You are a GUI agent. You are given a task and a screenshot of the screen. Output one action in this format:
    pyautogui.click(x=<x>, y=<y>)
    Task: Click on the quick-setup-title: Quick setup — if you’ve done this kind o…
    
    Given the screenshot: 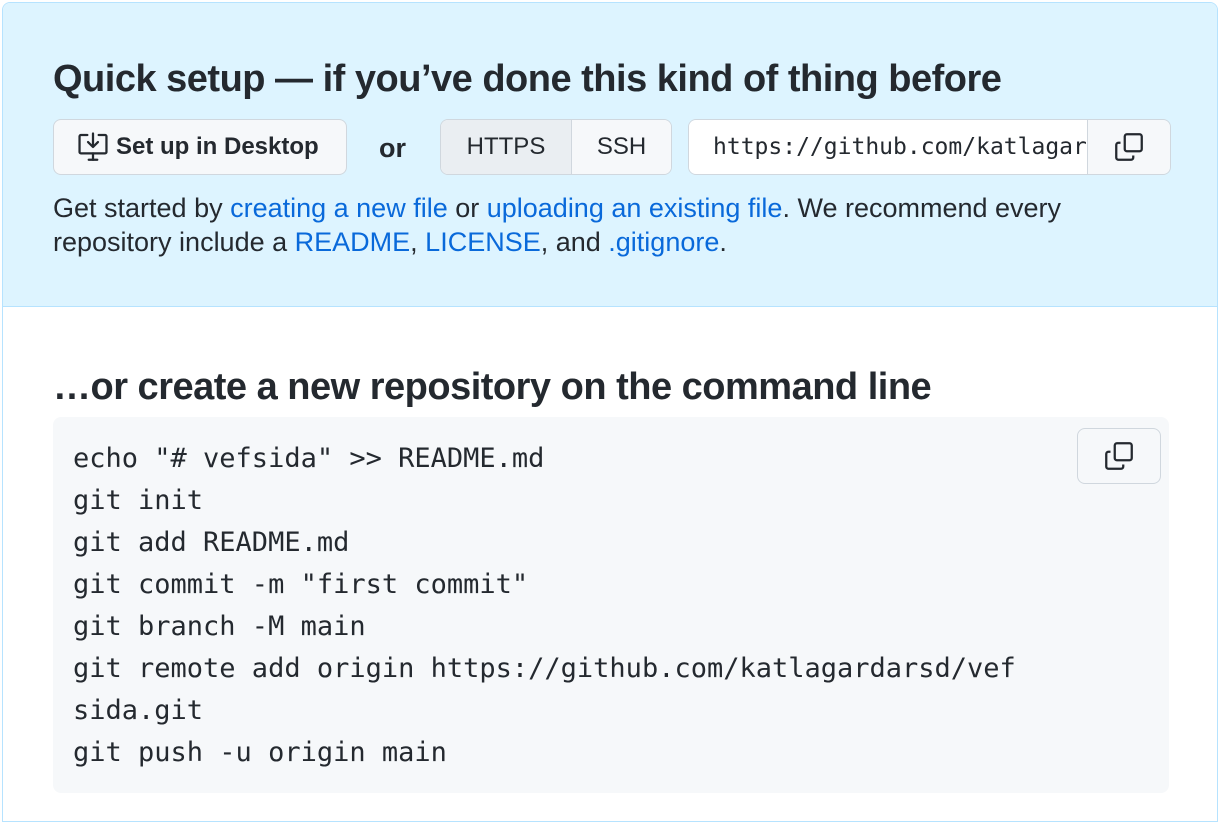 What is the action you would take?
    pyautogui.click(x=527, y=79)
    